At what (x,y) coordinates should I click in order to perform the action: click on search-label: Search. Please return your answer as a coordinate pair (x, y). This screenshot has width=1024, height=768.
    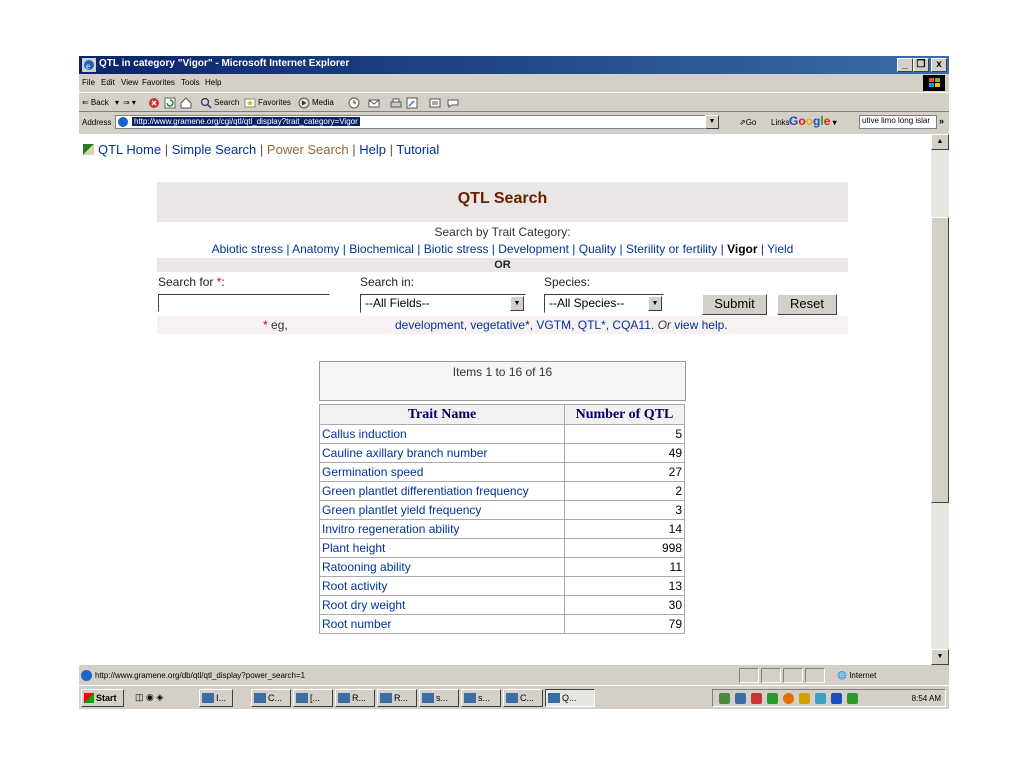
    Looking at the image, I should click on (226, 102).